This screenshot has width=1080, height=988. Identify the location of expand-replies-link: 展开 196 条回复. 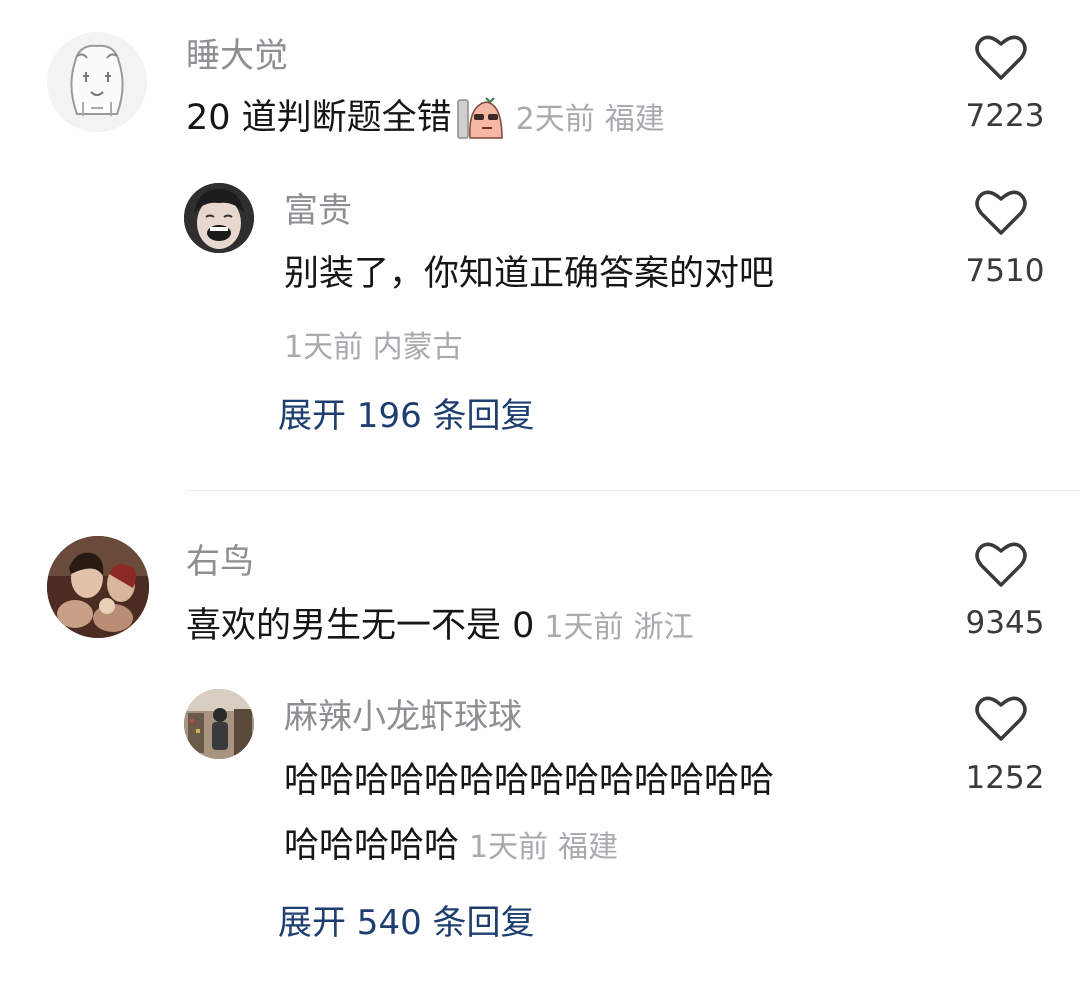
(406, 416).